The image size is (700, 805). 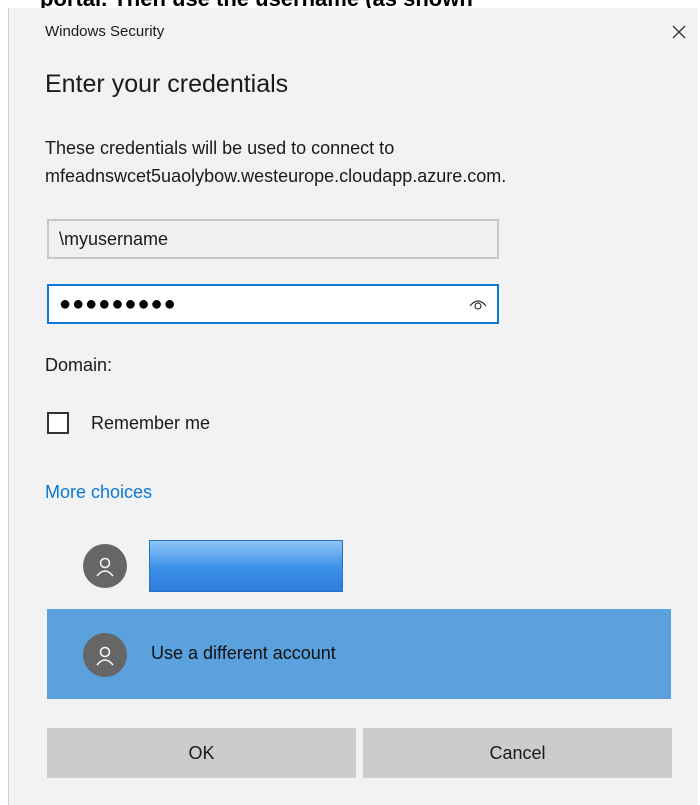 What do you see at coordinates (354, 28) in the screenshot?
I see `title-bar: Windows Security` at bounding box center [354, 28].